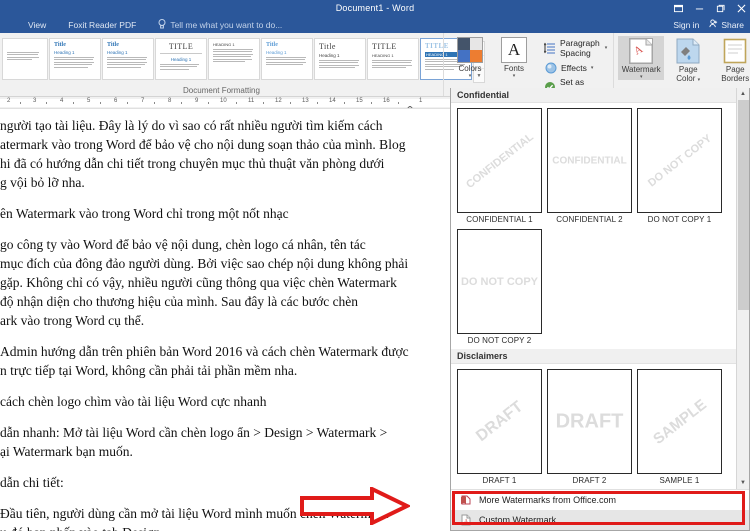  Describe the element at coordinates (181, 59) in the screenshot. I see `style-thumbnail: TITLE Heading 1` at that location.